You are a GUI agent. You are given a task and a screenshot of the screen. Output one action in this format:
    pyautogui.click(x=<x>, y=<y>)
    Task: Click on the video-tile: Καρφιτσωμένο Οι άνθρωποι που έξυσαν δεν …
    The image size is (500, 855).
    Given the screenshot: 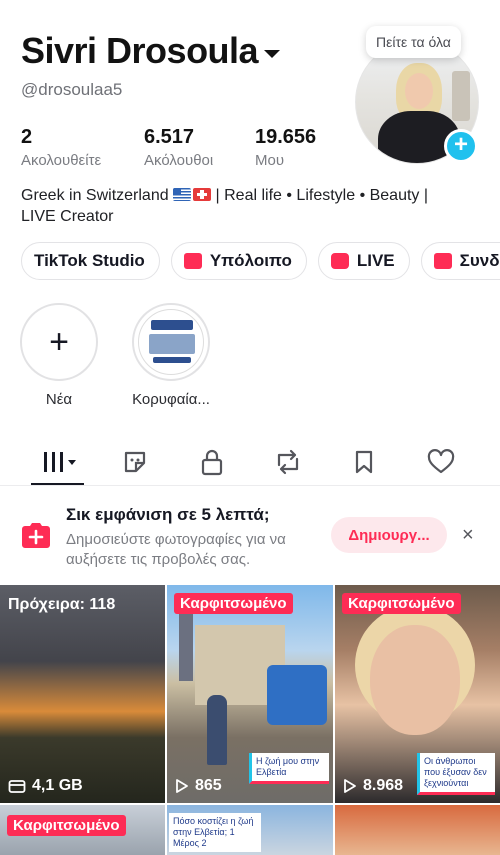 What is the action you would take?
    pyautogui.click(x=417, y=694)
    